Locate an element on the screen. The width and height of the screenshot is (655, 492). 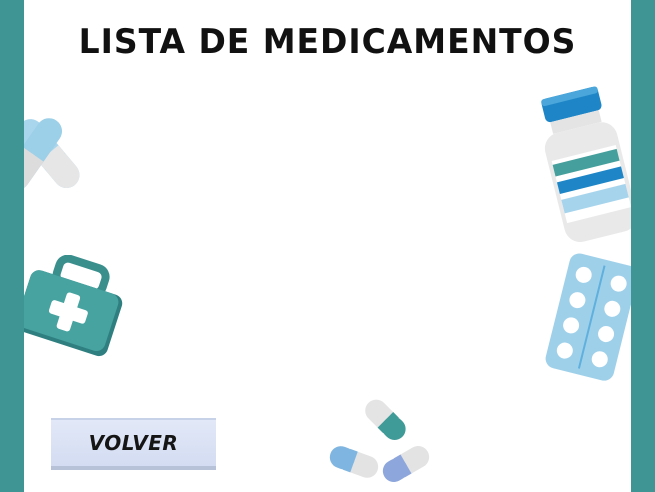
page-title: LISTA DE MEDICAMENTOS is located at coordinates (327, 42).